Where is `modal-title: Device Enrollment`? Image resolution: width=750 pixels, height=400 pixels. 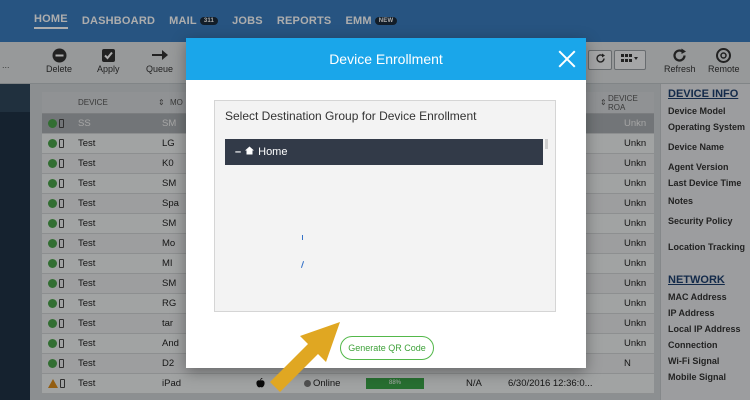 modal-title: Device Enrollment is located at coordinates (386, 59).